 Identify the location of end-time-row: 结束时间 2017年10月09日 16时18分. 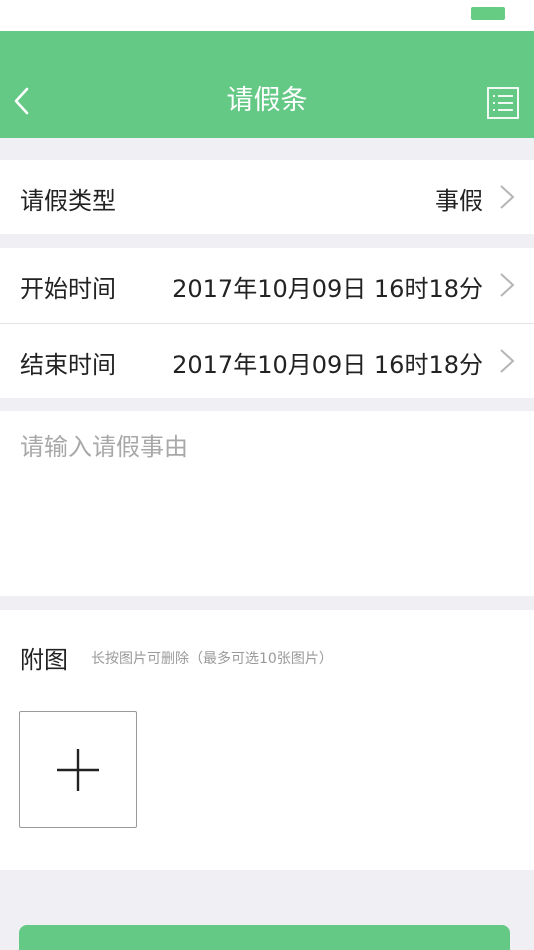
(267, 361).